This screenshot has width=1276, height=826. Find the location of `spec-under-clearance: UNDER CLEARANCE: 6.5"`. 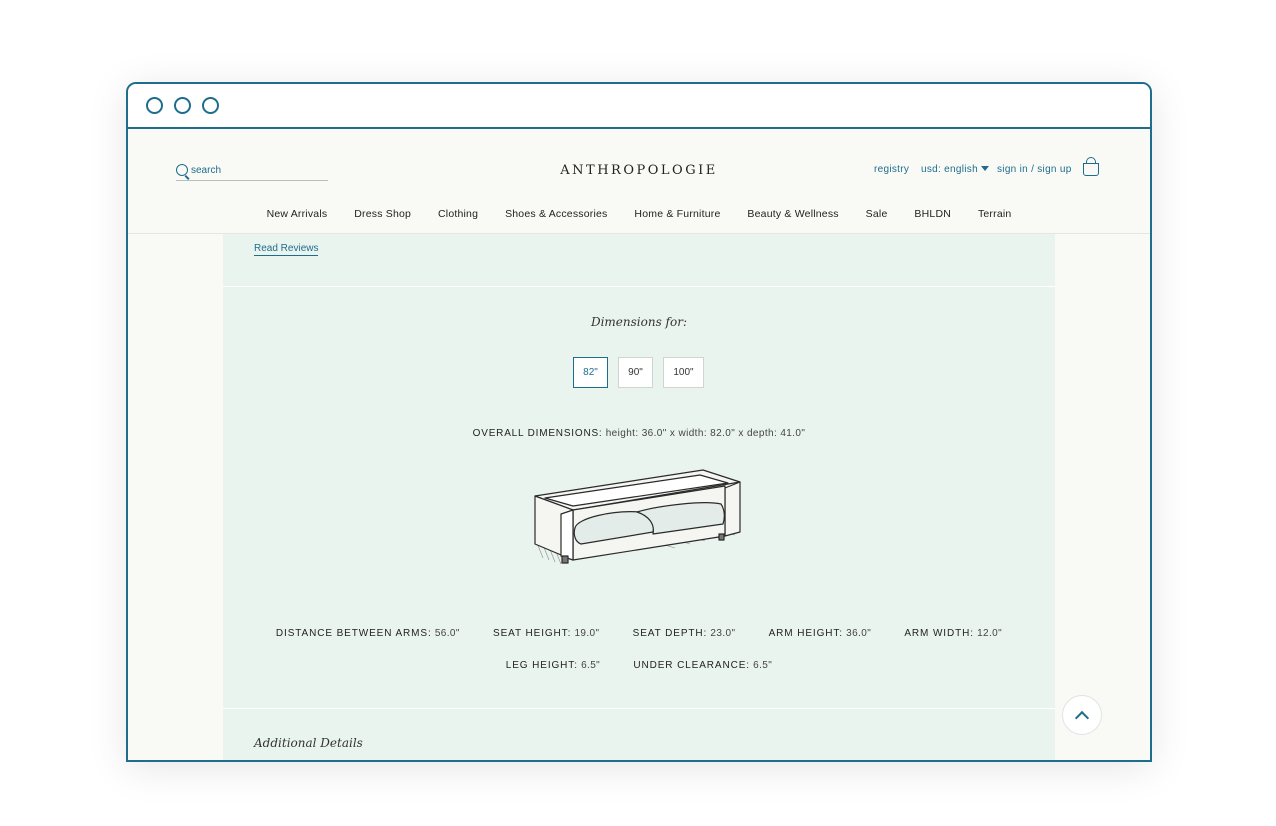

spec-under-clearance: UNDER CLEARANCE: 6.5" is located at coordinates (702, 665).